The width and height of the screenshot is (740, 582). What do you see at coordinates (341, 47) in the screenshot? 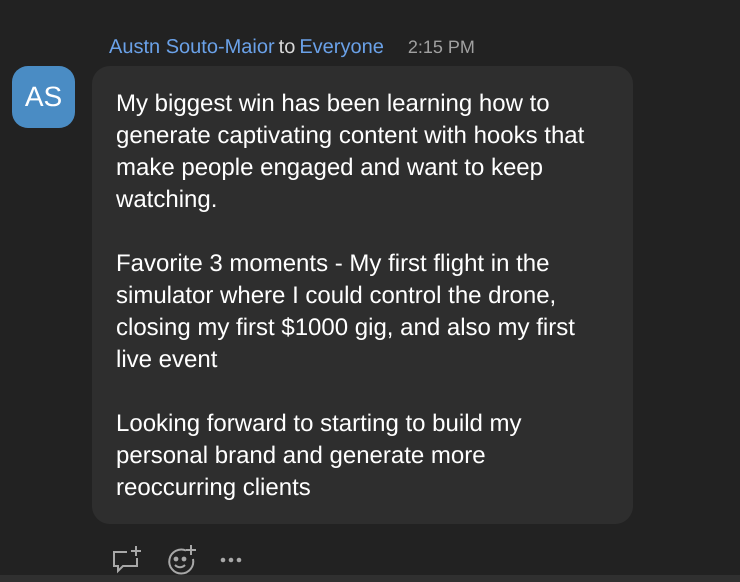
I see `recipient-name: Everyone` at bounding box center [341, 47].